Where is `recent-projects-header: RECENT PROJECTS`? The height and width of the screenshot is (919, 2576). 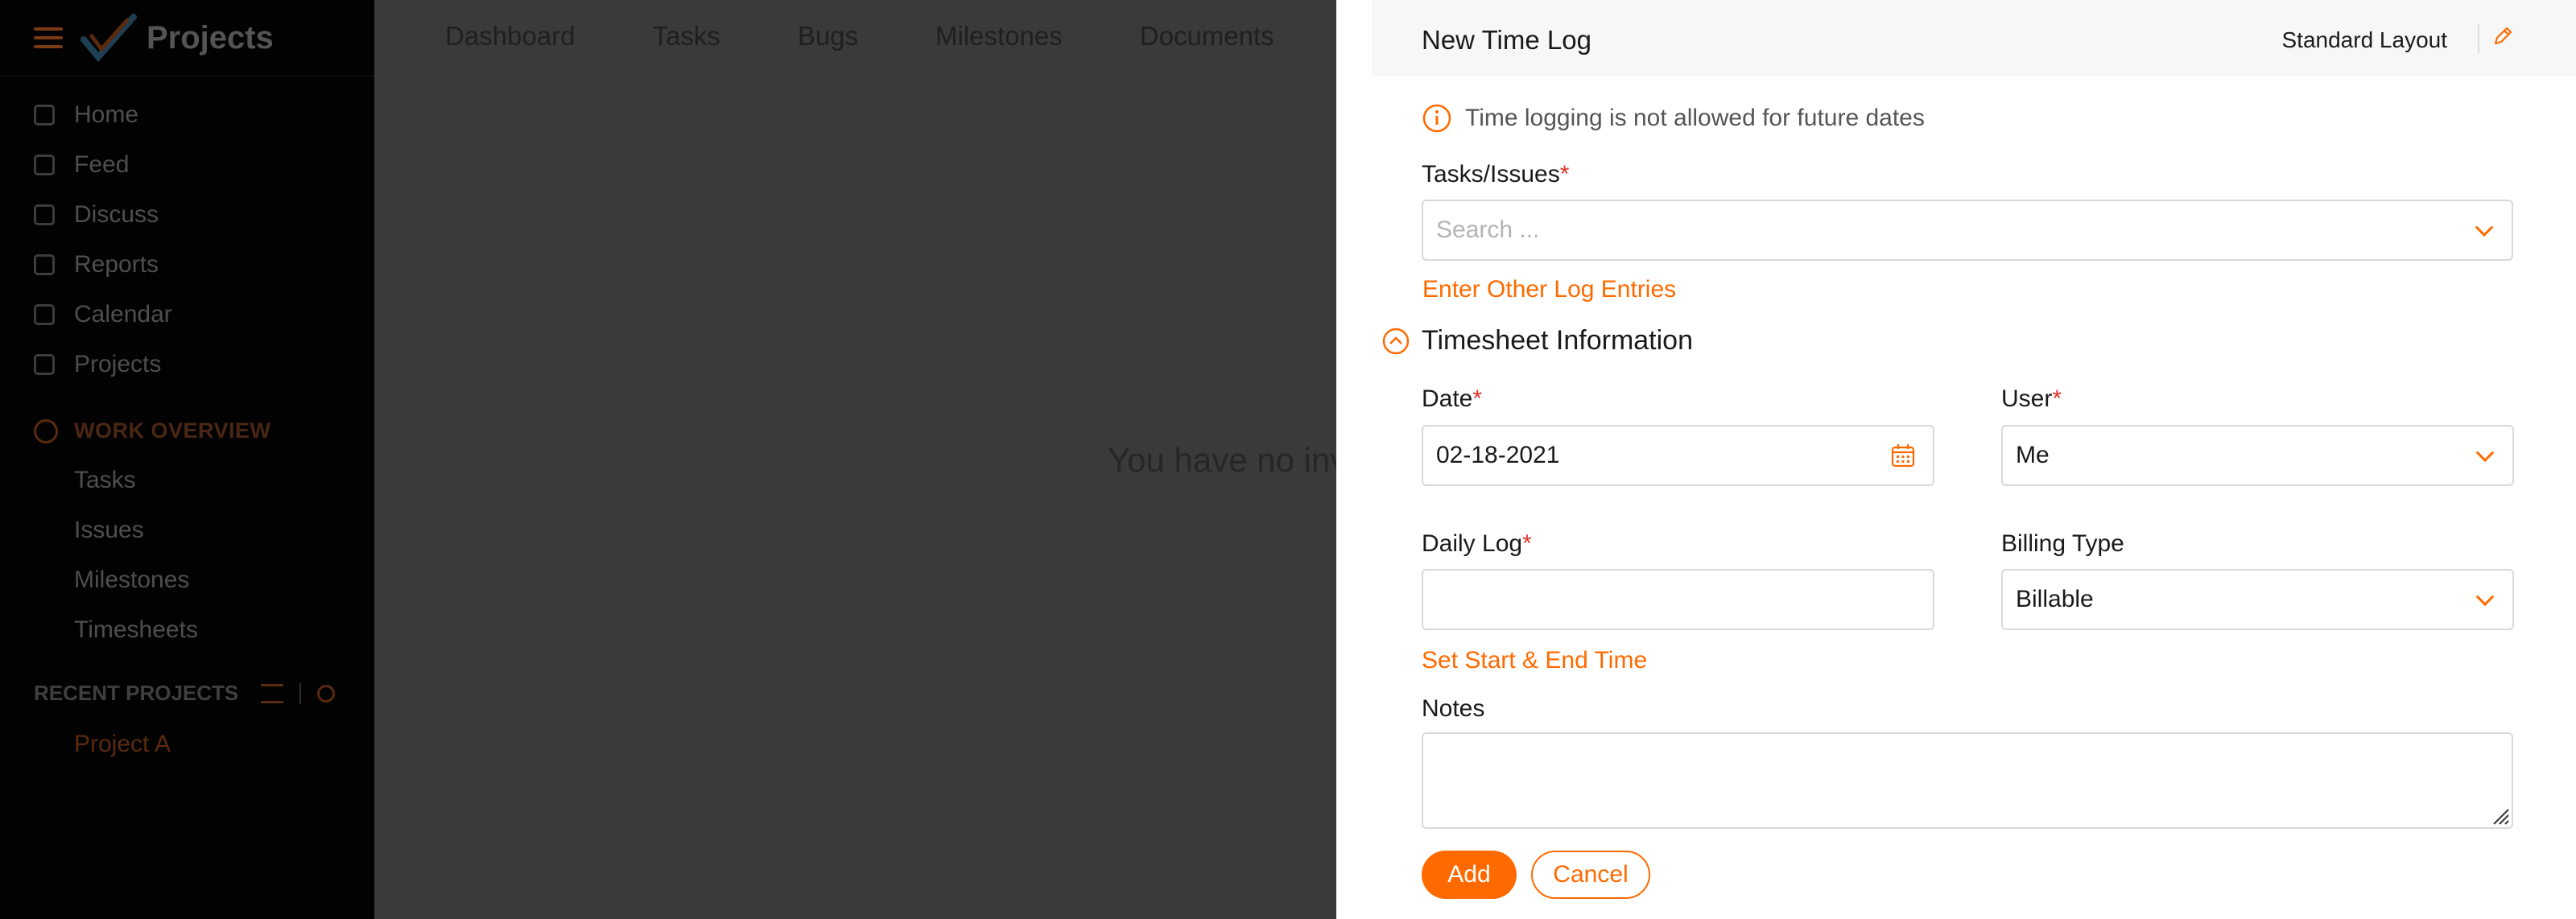
recent-projects-header: RECENT PROJECTS is located at coordinates (185, 693).